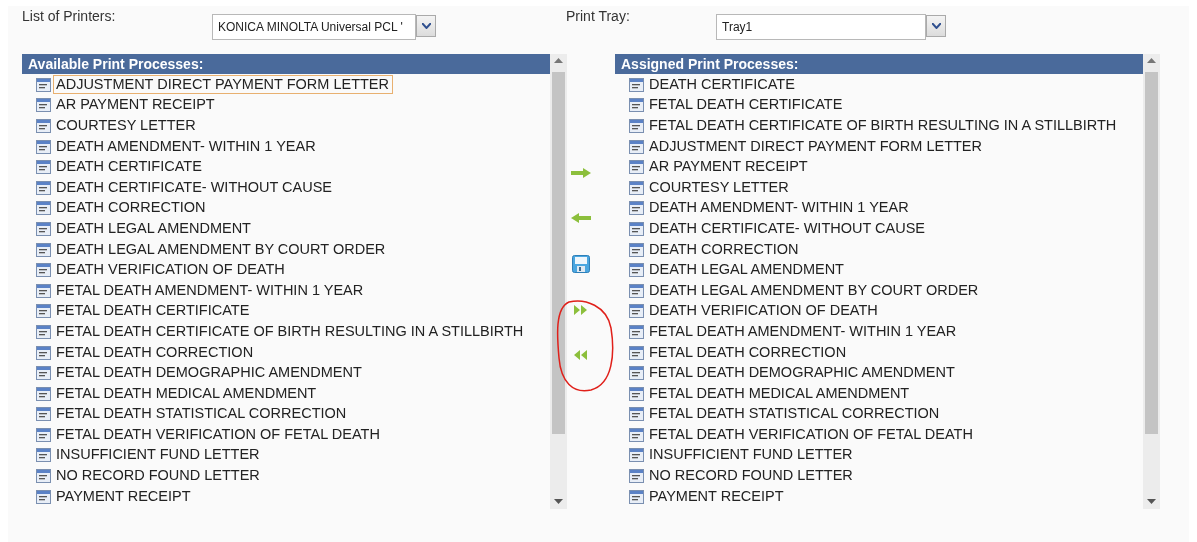 The image size is (1197, 542). Describe the element at coordinates (314, 27) in the screenshot. I see `printer-select: KONICA MINOLTA Universal PCL '` at that location.